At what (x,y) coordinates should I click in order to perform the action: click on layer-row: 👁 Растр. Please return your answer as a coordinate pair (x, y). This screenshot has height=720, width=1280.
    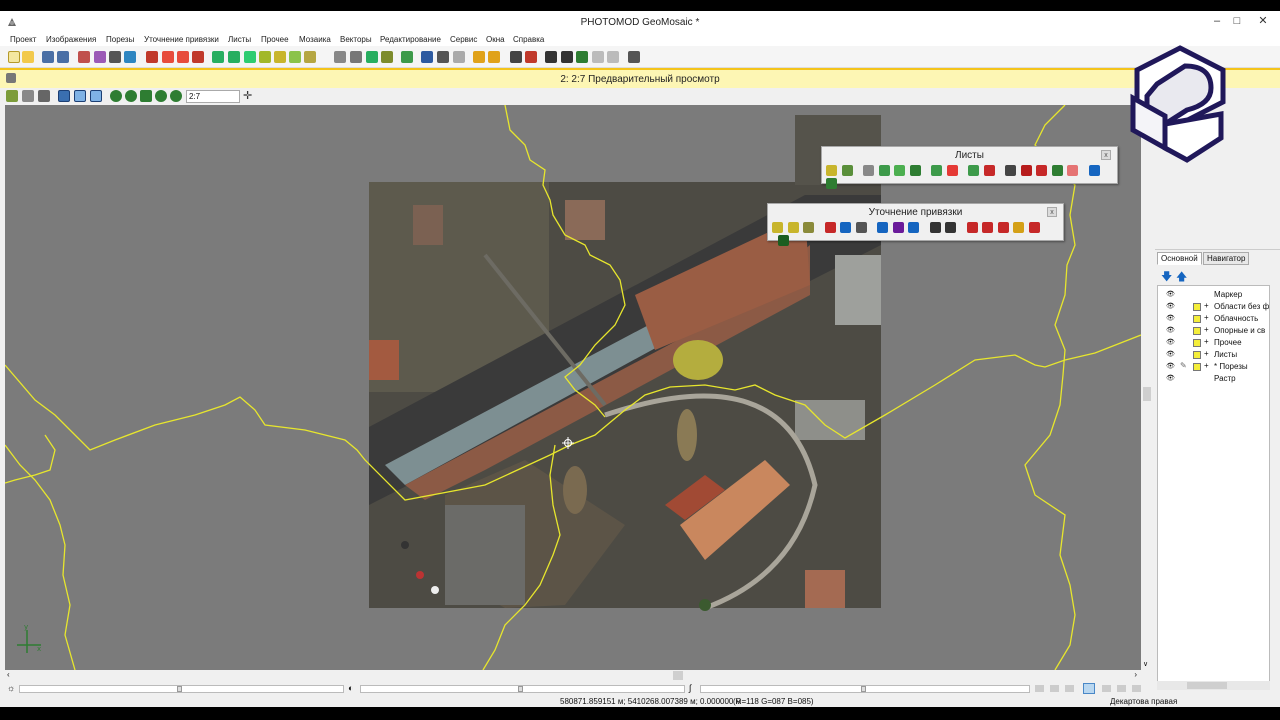
    Looking at the image, I should click on (1213, 379).